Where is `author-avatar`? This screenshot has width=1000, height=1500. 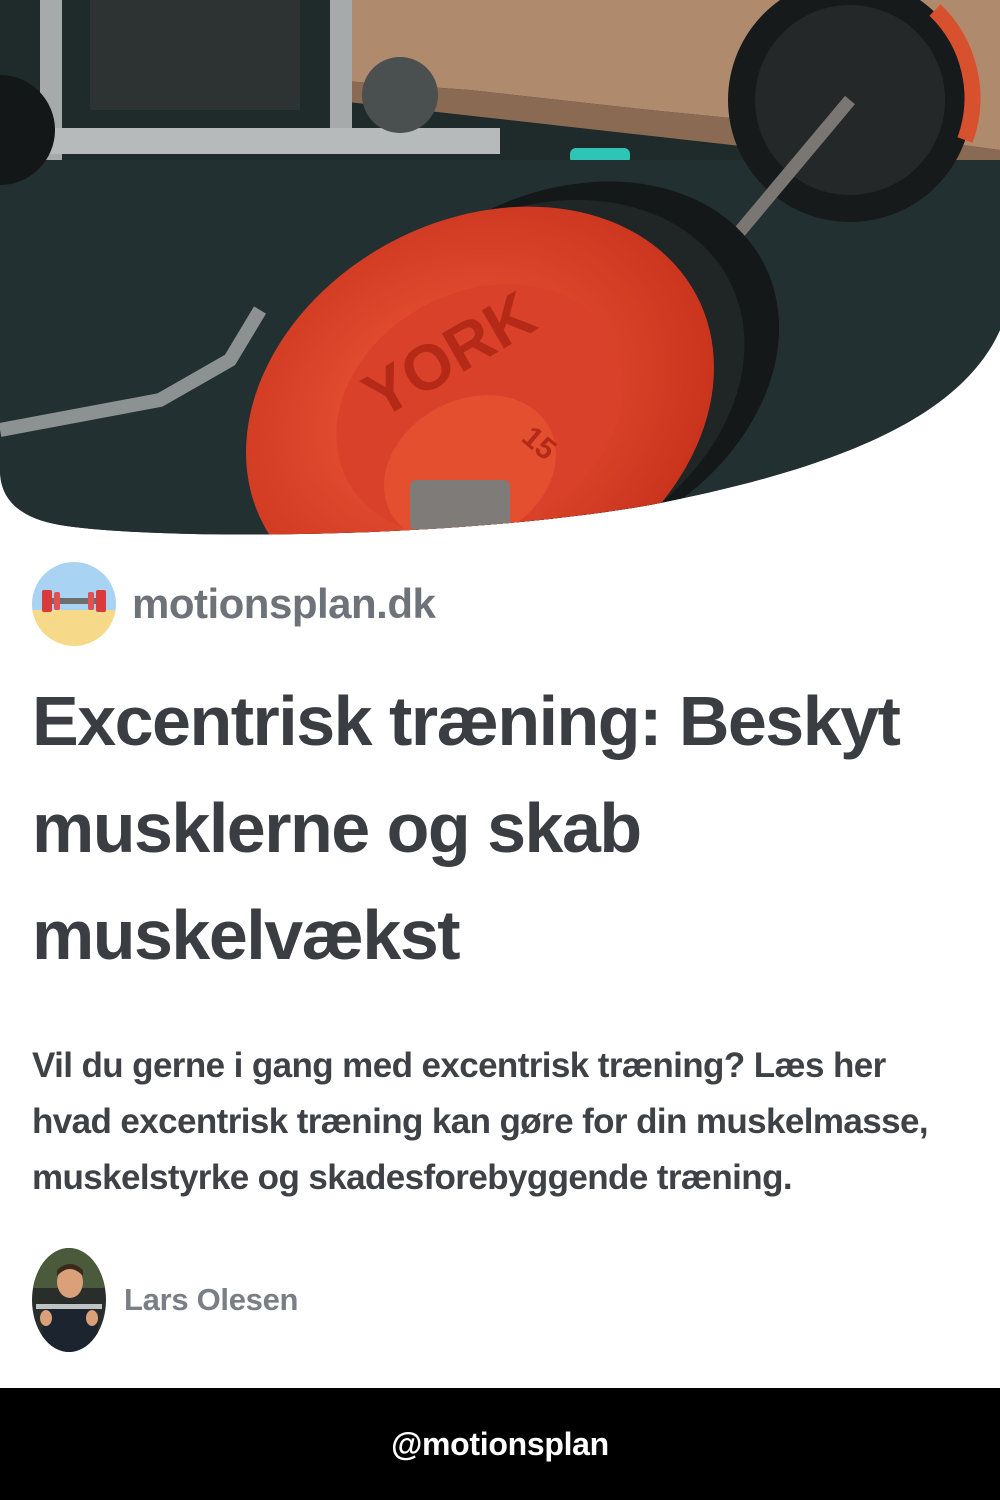
author-avatar is located at coordinates (69, 1300).